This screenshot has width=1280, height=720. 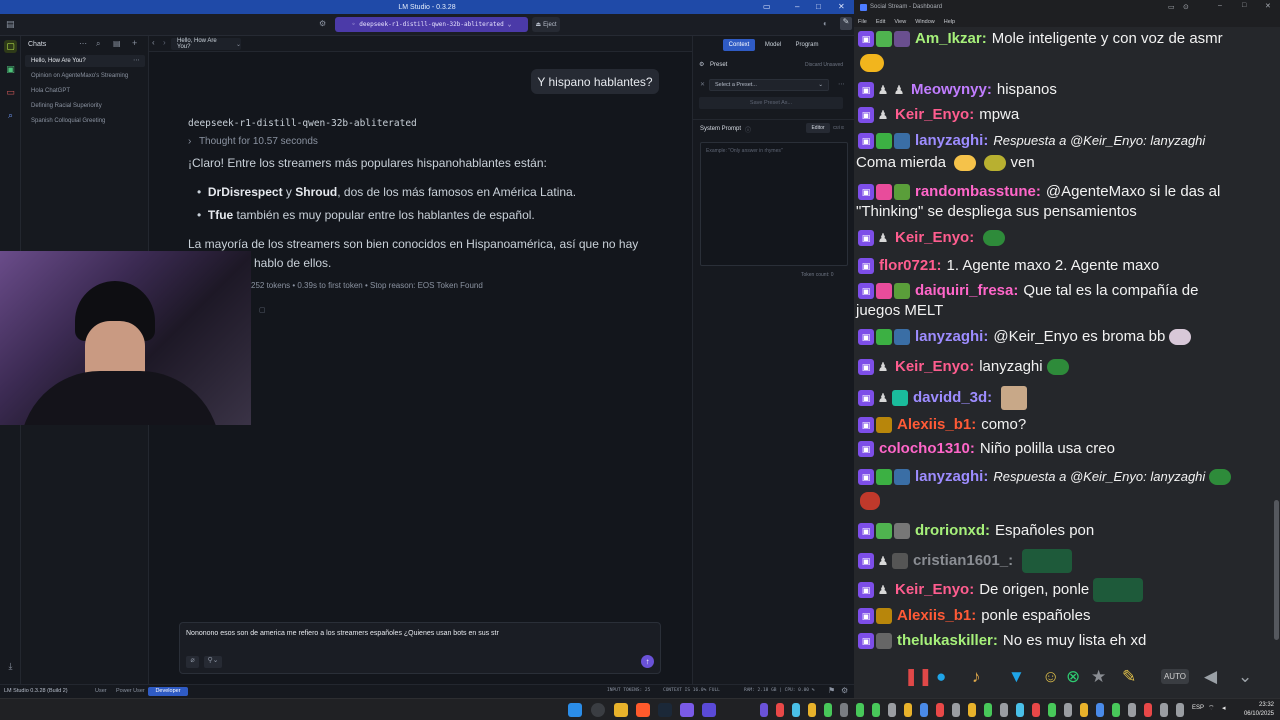 I want to click on chat-username: flor0721:, so click(x=910, y=266).